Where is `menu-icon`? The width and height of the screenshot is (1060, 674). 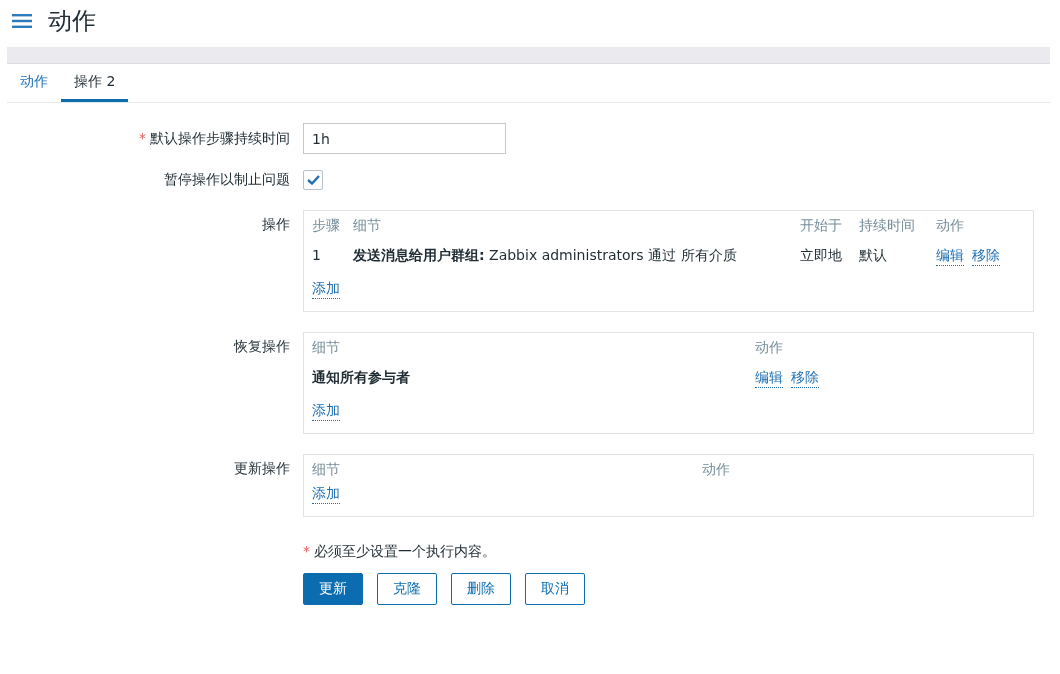 menu-icon is located at coordinates (22, 21).